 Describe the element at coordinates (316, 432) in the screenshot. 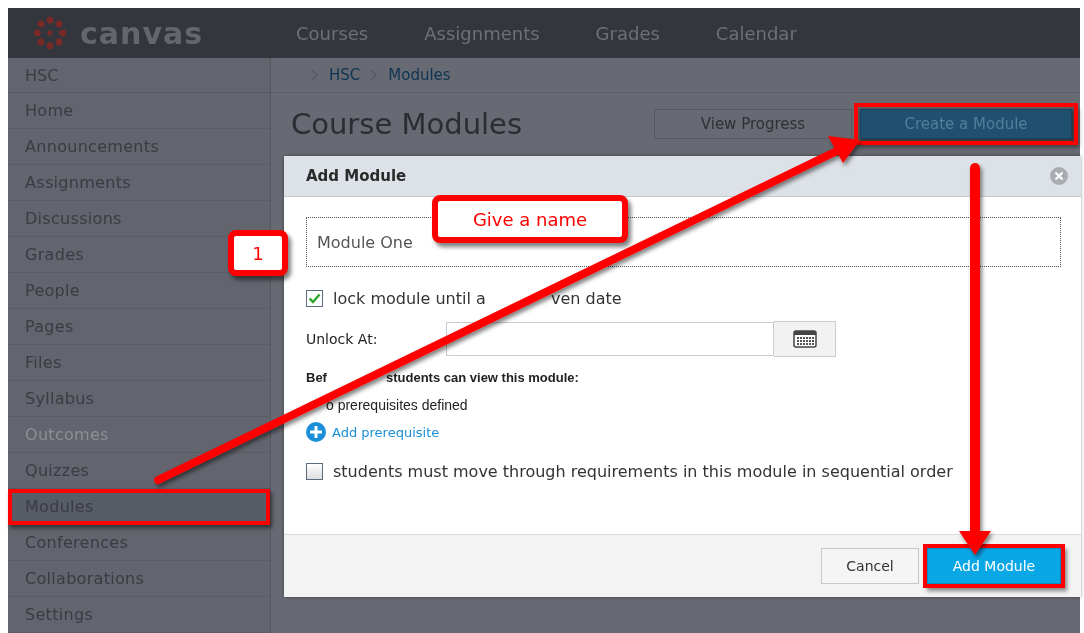

I see `plus-icon` at that location.